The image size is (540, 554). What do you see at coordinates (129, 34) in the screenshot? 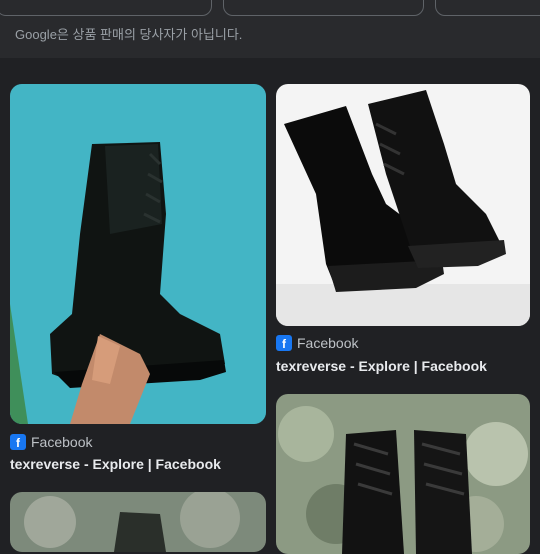
I see `seller-disclaimer: Google은 상품 판매의 당사자가 아닙니다.` at bounding box center [129, 34].